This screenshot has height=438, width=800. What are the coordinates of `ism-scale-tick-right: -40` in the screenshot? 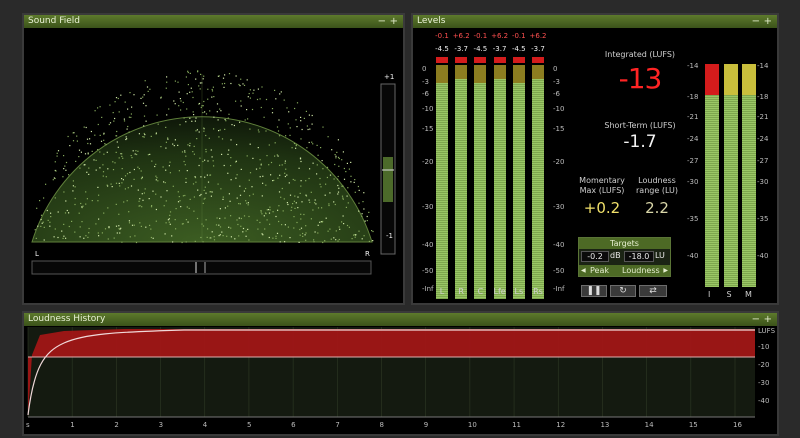 It's located at (763, 256).